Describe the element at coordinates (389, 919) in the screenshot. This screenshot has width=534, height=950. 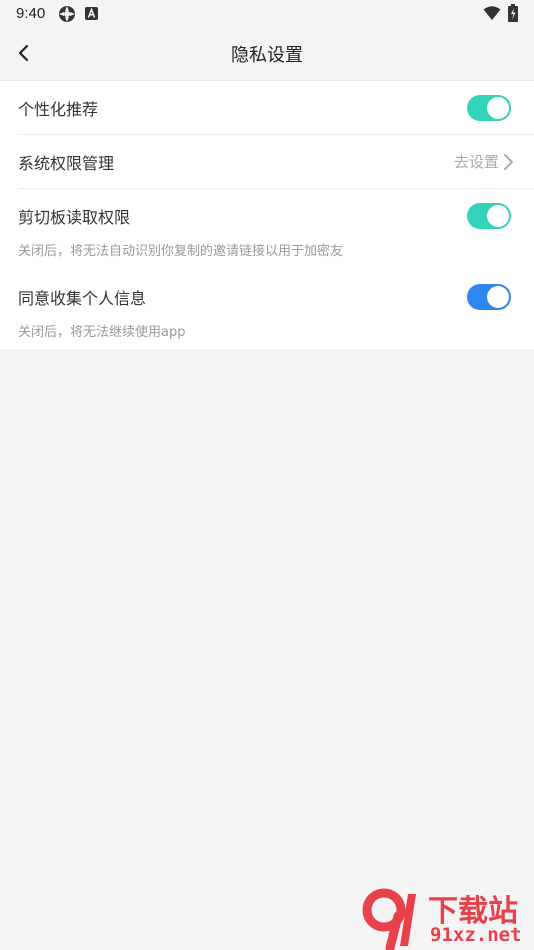
I see `watermark-logo-icon` at that location.